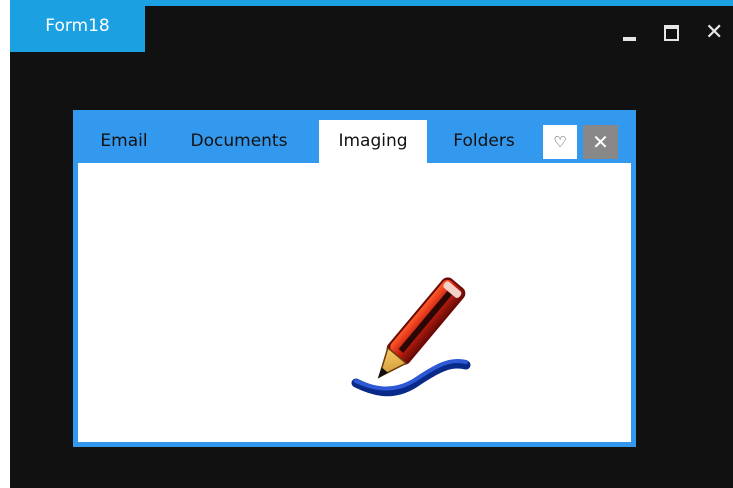 This screenshot has width=733, height=488. What do you see at coordinates (560, 142) in the screenshot?
I see `favorite-heart-icon: ♡` at bounding box center [560, 142].